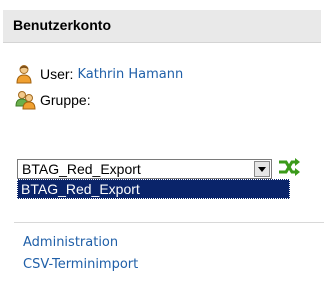 The width and height of the screenshot is (328, 282). Describe the element at coordinates (57, 74) in the screenshot. I see `user-label: User:` at that location.